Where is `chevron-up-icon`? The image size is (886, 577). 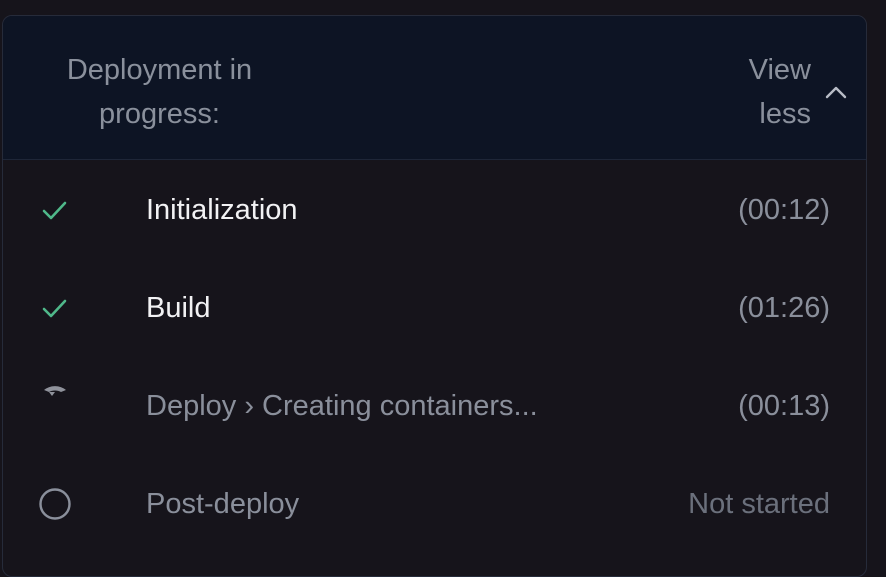
chevron-up-icon is located at coordinates (836, 92).